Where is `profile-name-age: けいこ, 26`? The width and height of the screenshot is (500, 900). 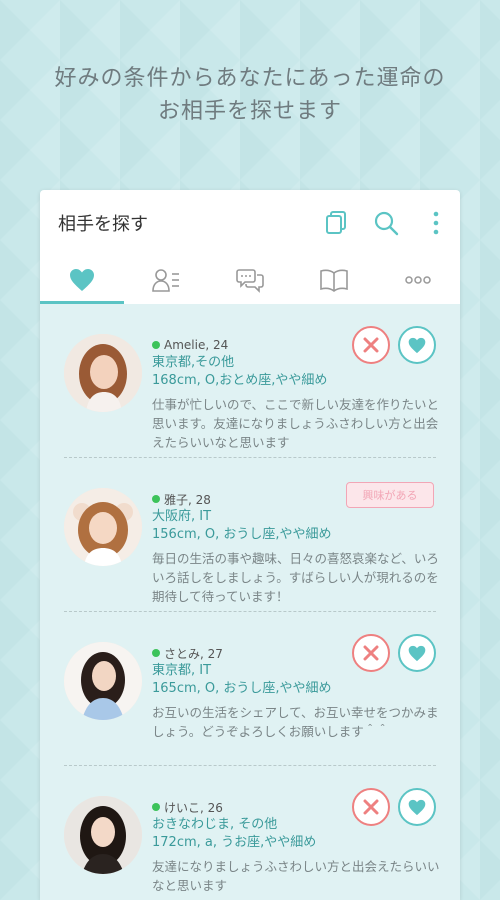 profile-name-age: けいこ, 26 is located at coordinates (193, 807).